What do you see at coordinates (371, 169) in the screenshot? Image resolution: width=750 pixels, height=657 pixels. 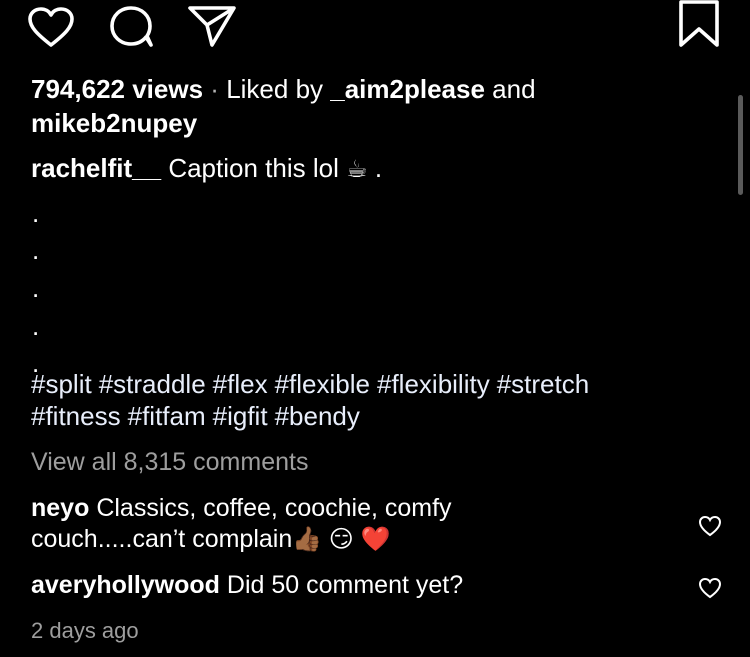 I see `post-caption: rachelfit__ Caption this lol ☕ .` at bounding box center [371, 169].